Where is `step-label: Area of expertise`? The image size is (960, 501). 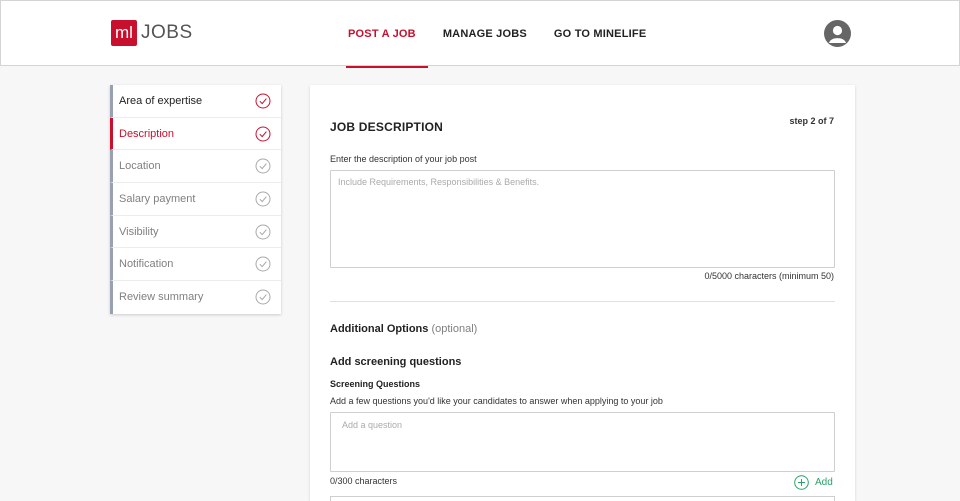
step-label: Area of expertise is located at coordinates (161, 100).